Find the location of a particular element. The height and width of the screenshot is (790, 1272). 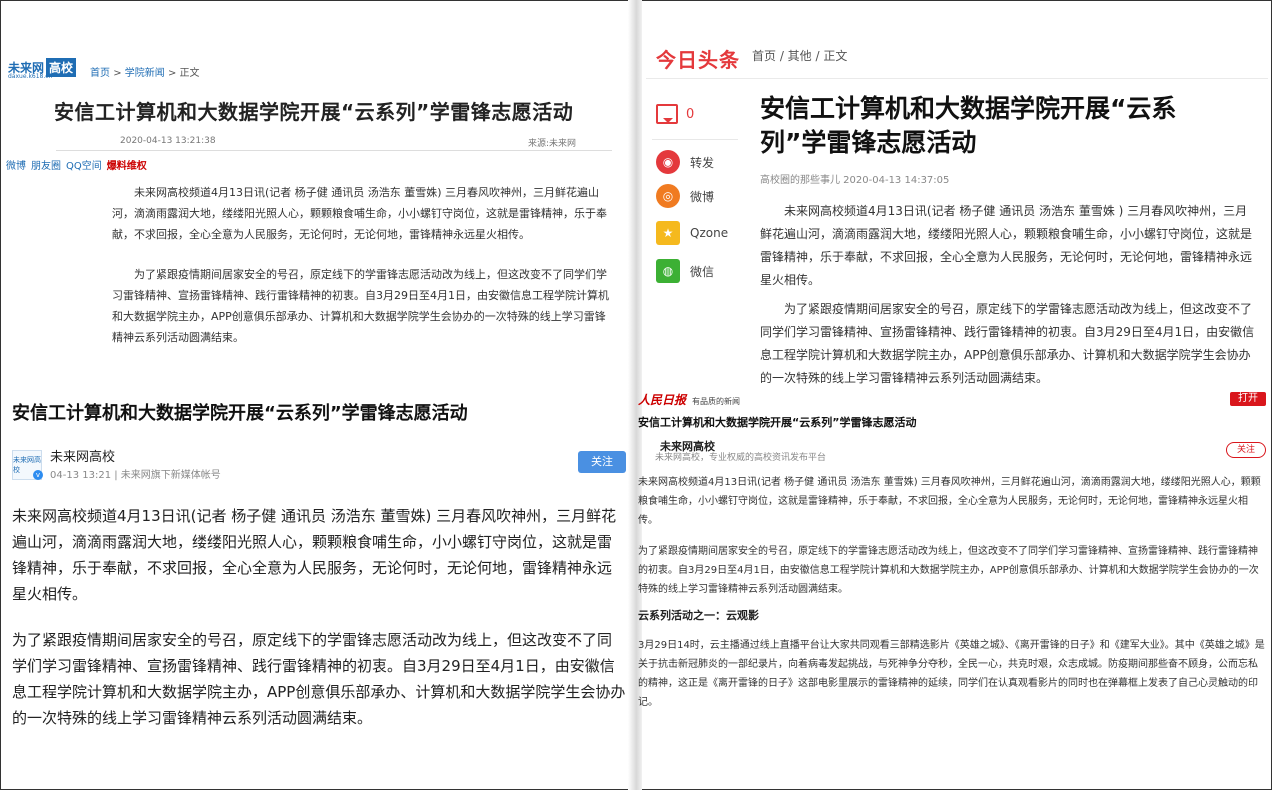

mobile-article-title: 安信工计算机和大数据学院开展“云系列”学雷锋志愿活动 is located at coordinates (240, 413).